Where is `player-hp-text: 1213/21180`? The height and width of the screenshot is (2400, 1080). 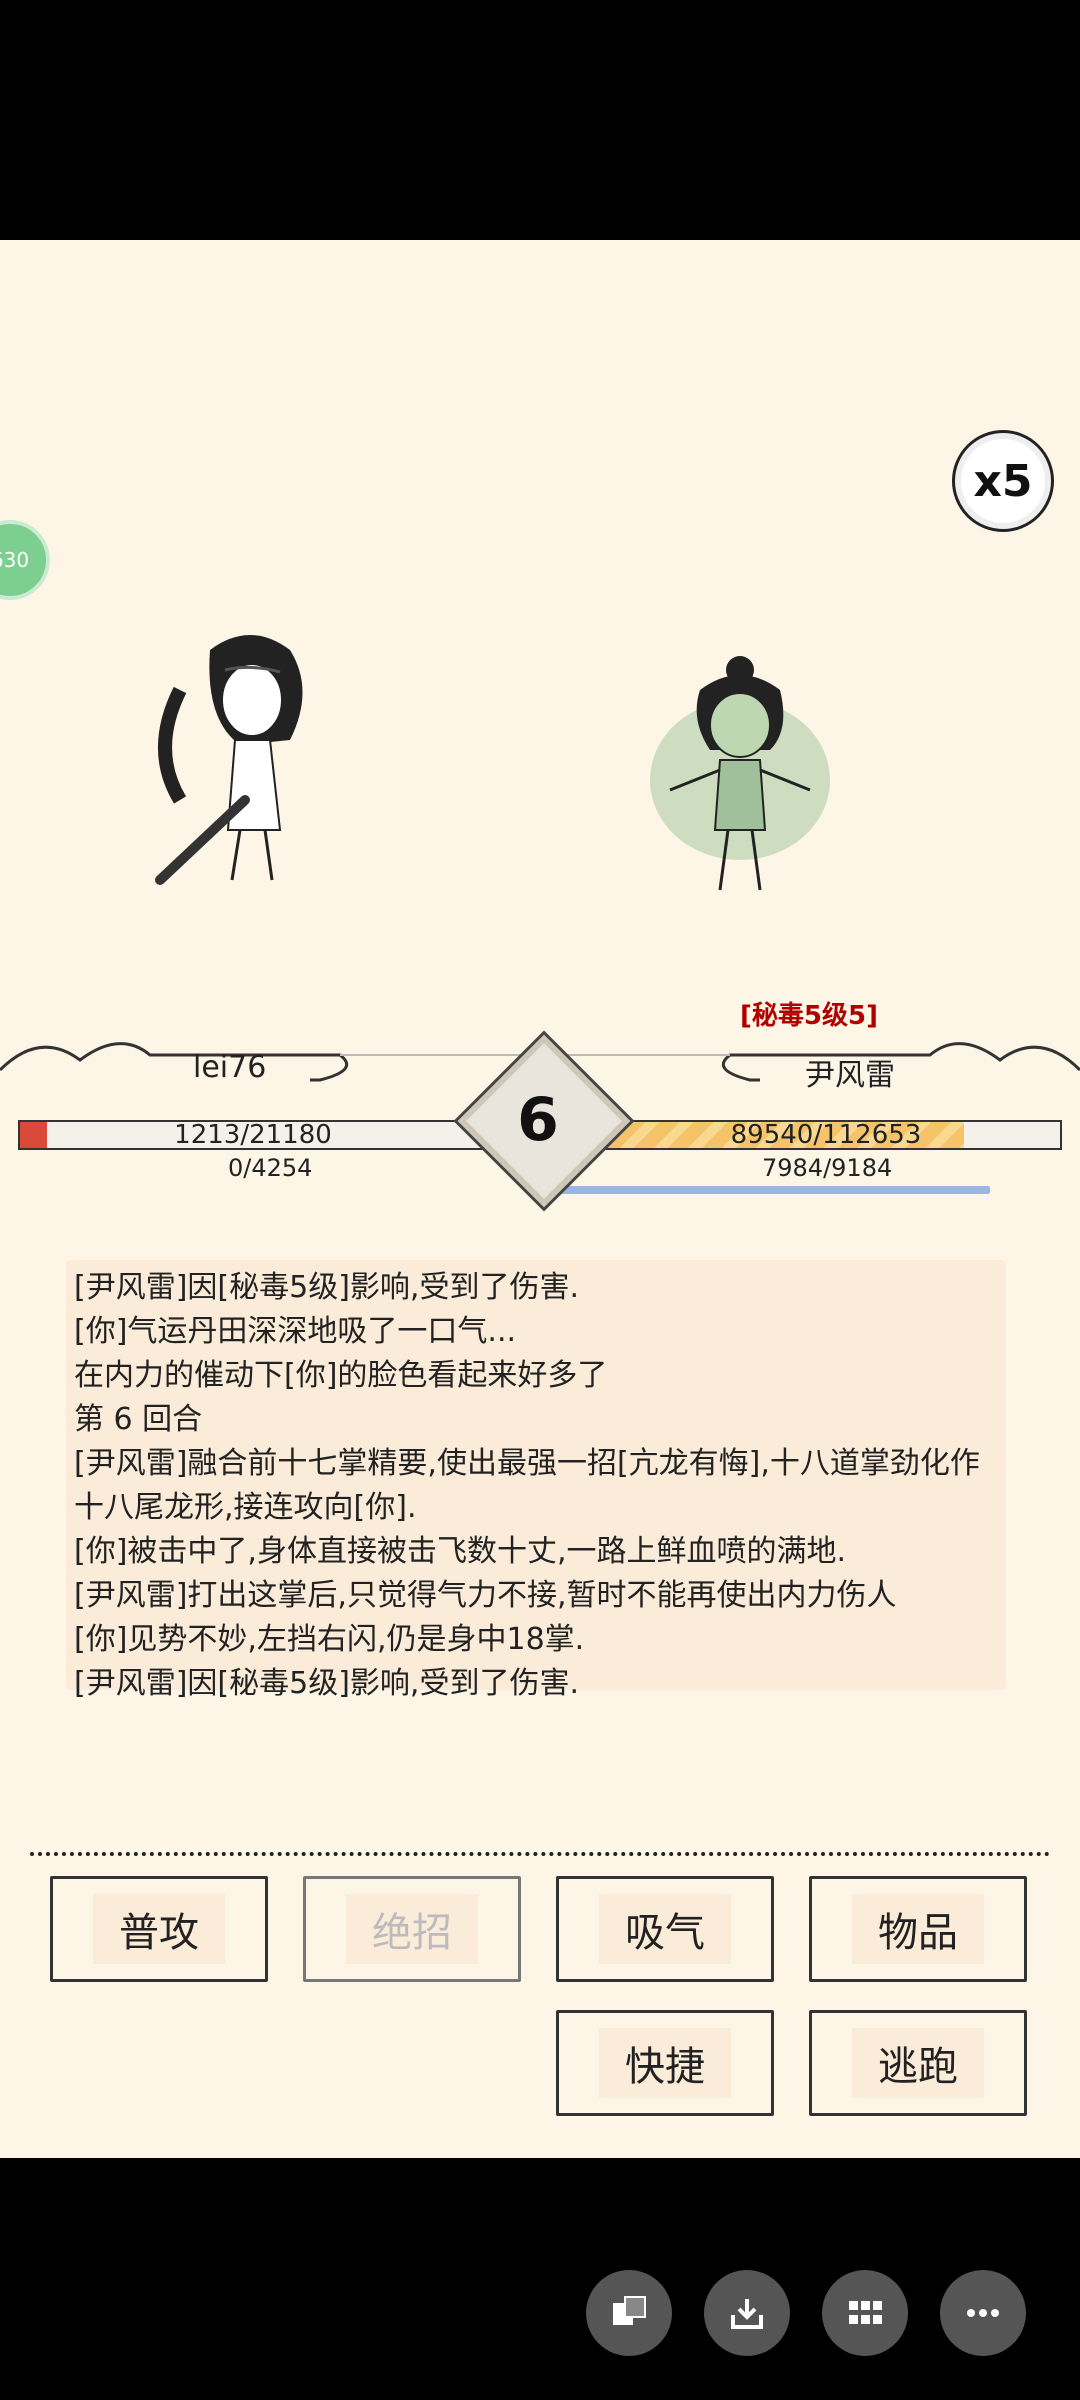 player-hp-text: 1213/21180 is located at coordinates (253, 1135).